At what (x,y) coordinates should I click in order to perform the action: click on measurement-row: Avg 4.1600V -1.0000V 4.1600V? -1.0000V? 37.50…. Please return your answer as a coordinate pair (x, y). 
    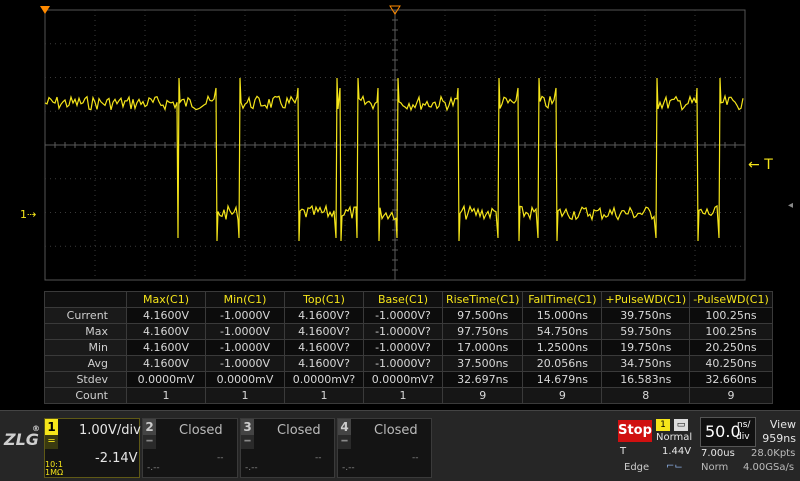
    Looking at the image, I should click on (408, 363).